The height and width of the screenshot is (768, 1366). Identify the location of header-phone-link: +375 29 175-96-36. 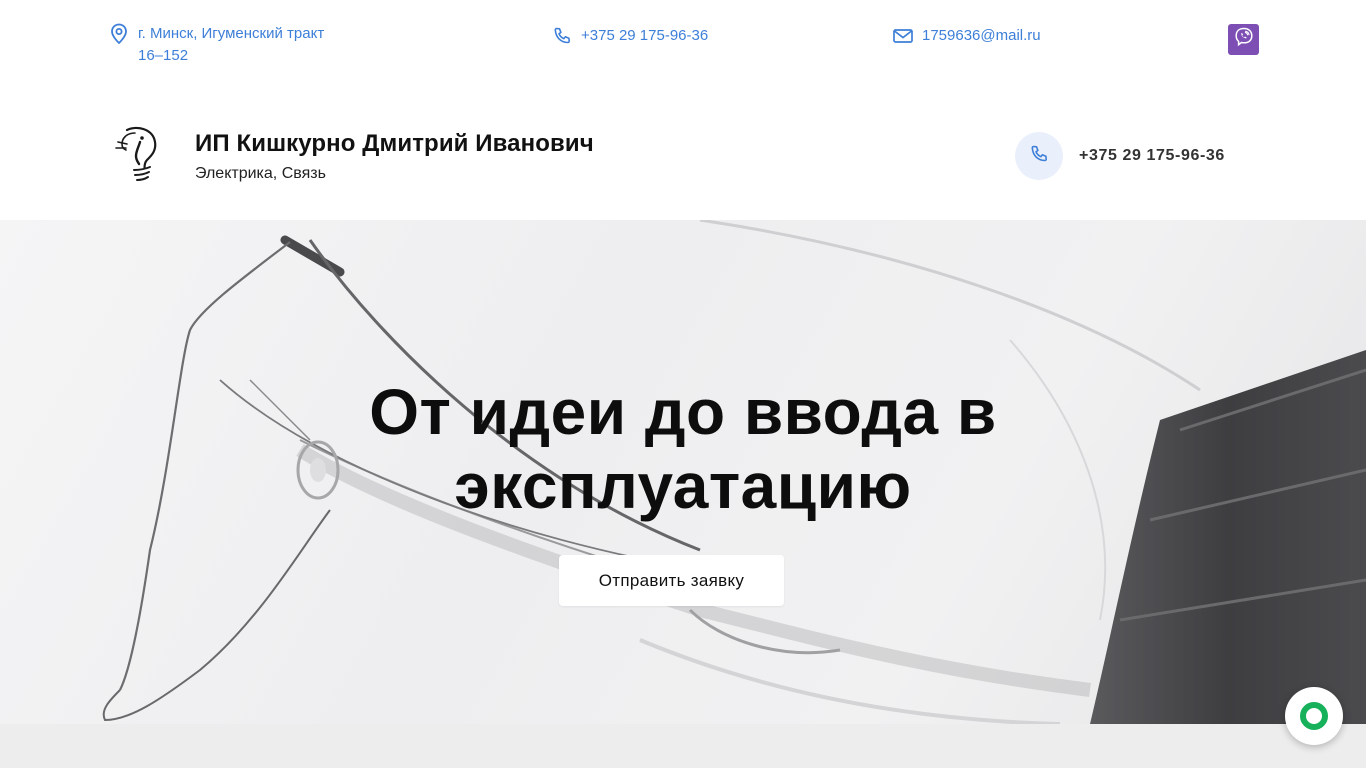
(1152, 156).